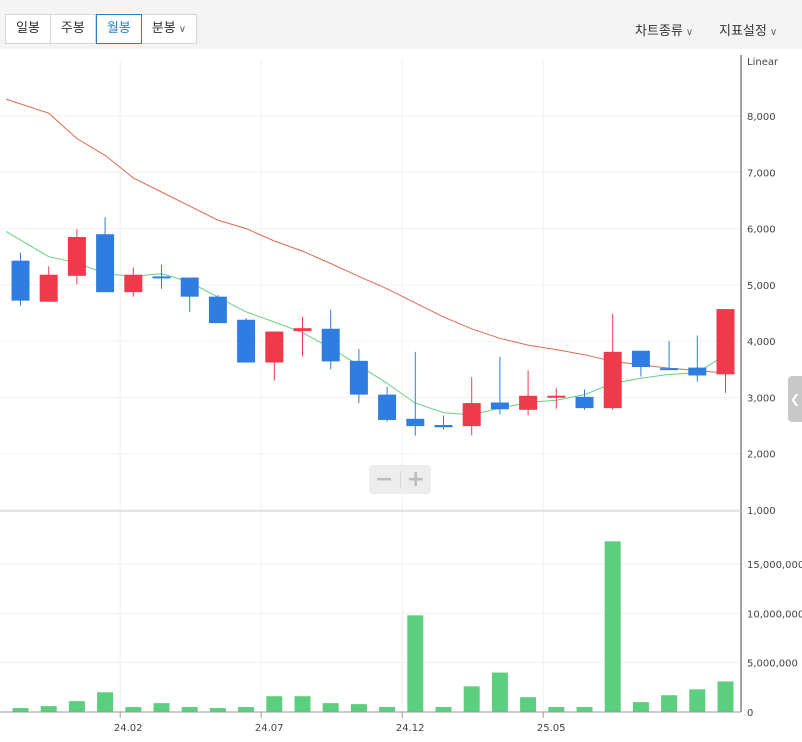  Describe the element at coordinates (269, 728) in the screenshot. I see `x-tick-label: 24.07` at that location.